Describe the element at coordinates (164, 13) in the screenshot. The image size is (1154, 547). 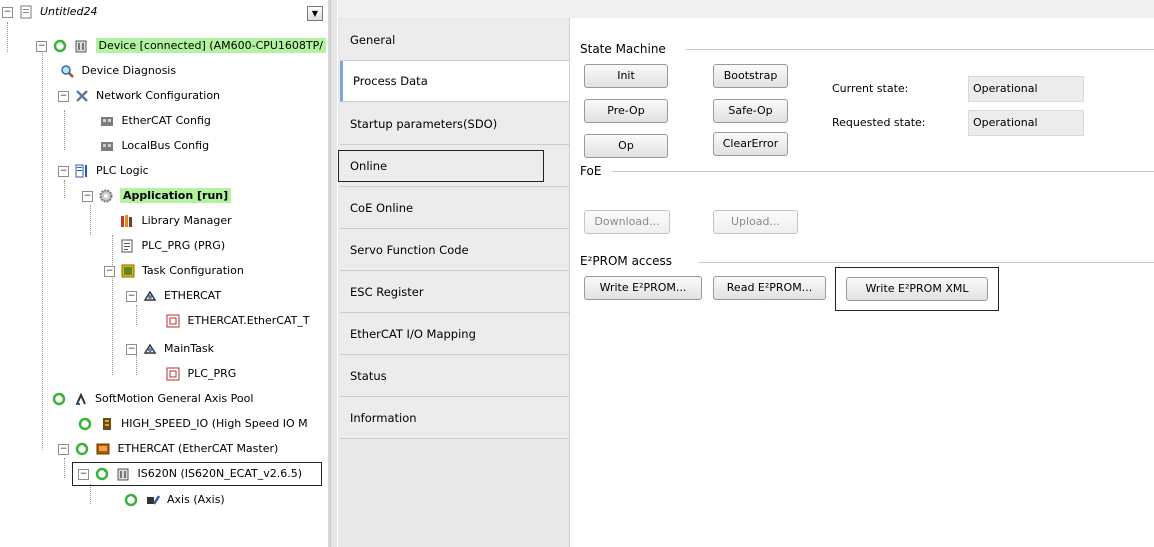
I see `tree-header: − Untitled24 ▼` at that location.